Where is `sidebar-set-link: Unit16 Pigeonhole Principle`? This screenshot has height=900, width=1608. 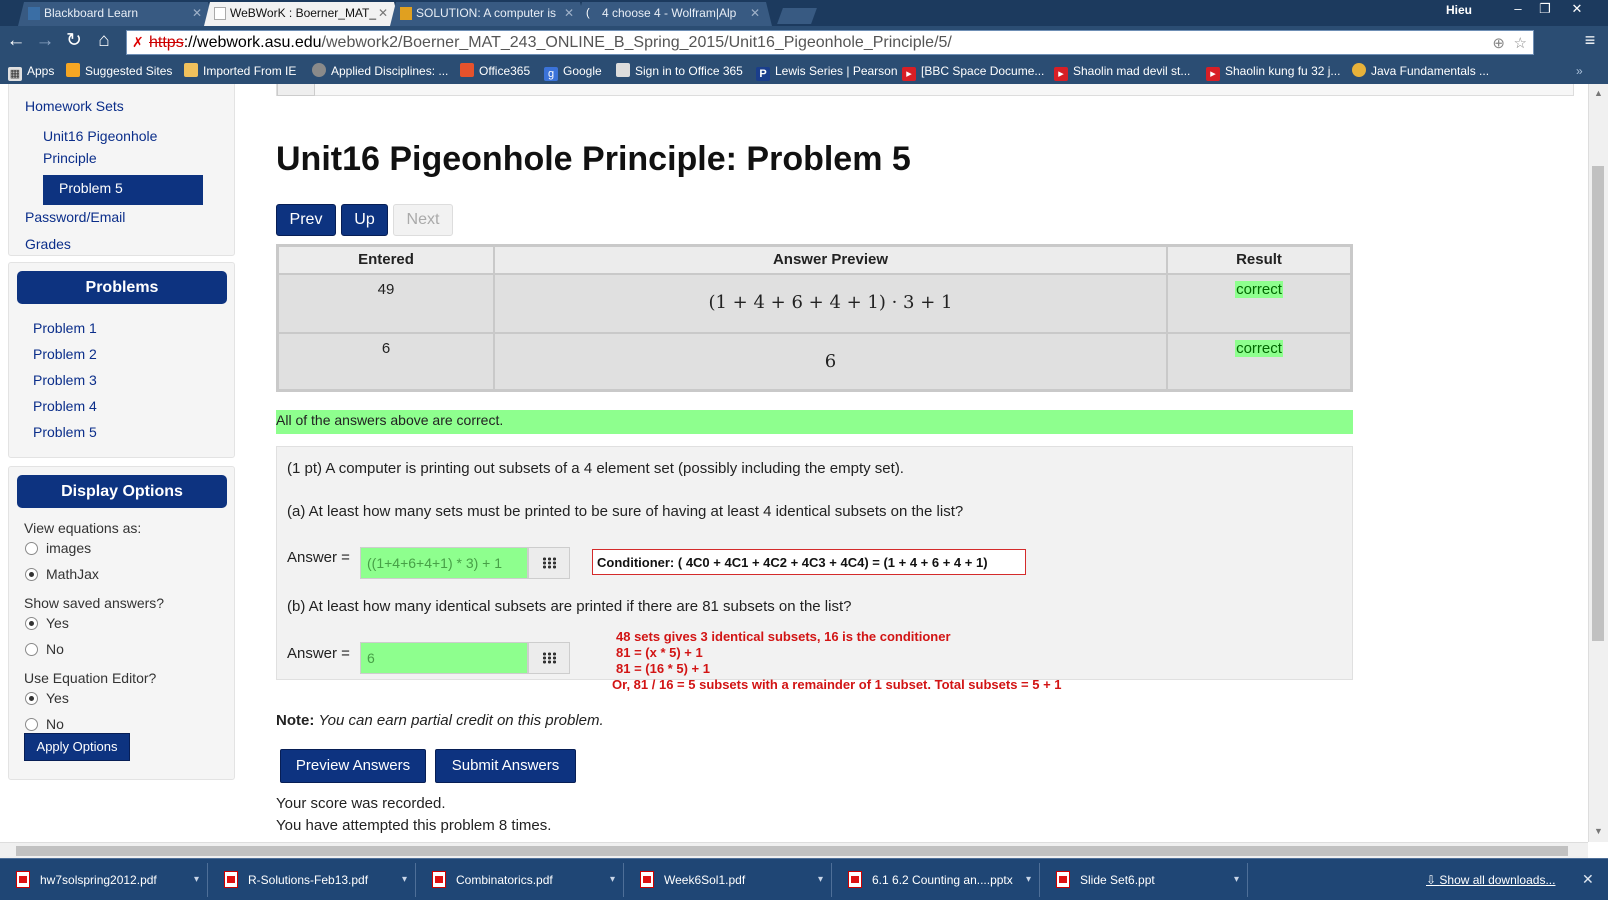
sidebar-set-link: Unit16 Pigeonhole Principle is located at coordinates (113, 147).